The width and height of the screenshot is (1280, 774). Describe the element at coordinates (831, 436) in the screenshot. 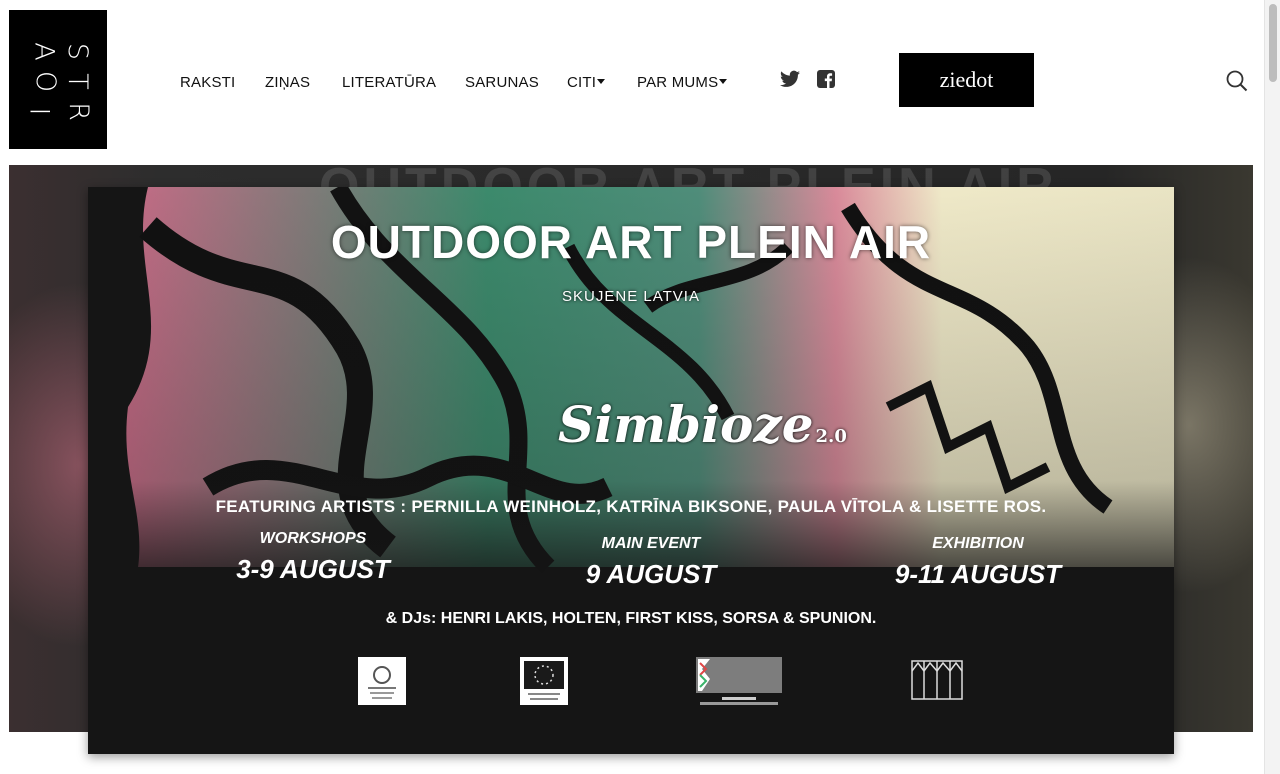

I see `logo-version: 2.0` at that location.